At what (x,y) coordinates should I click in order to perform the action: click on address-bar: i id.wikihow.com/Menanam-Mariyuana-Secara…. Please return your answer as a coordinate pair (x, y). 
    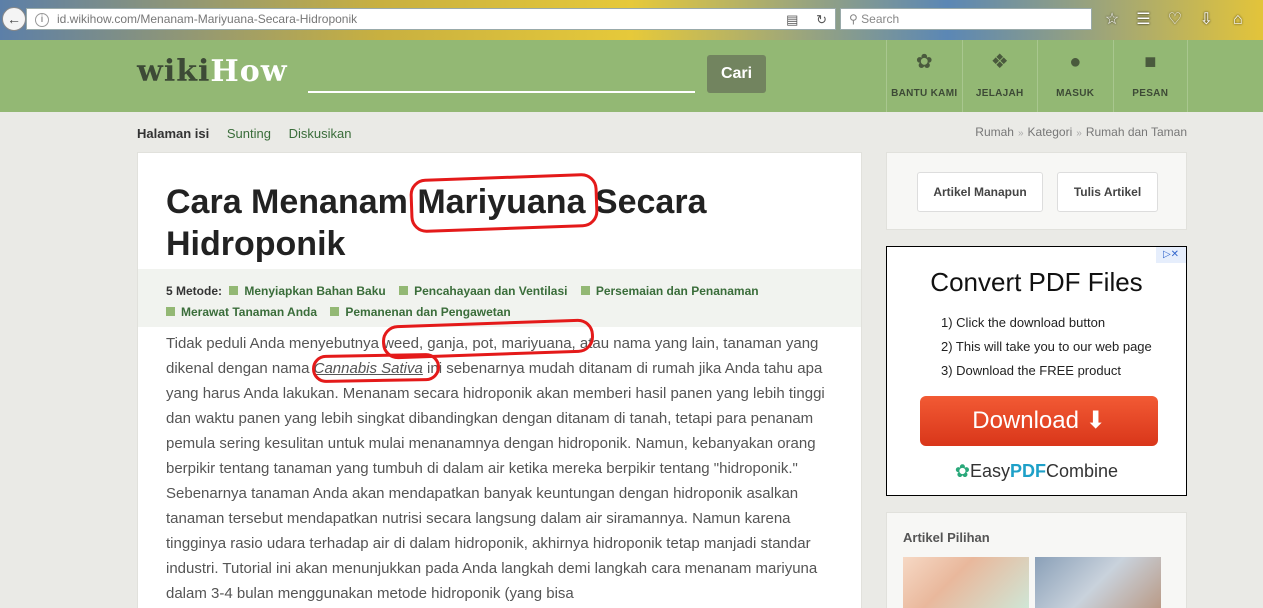
    Looking at the image, I should click on (431, 19).